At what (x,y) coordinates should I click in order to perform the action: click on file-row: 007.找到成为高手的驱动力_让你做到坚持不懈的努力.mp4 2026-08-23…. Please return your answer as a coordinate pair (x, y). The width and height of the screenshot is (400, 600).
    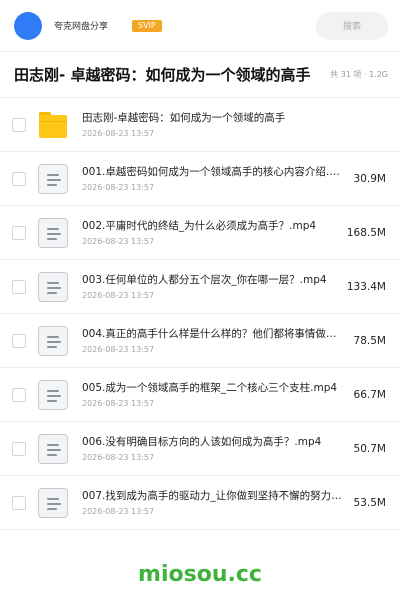
    Looking at the image, I should click on (200, 503).